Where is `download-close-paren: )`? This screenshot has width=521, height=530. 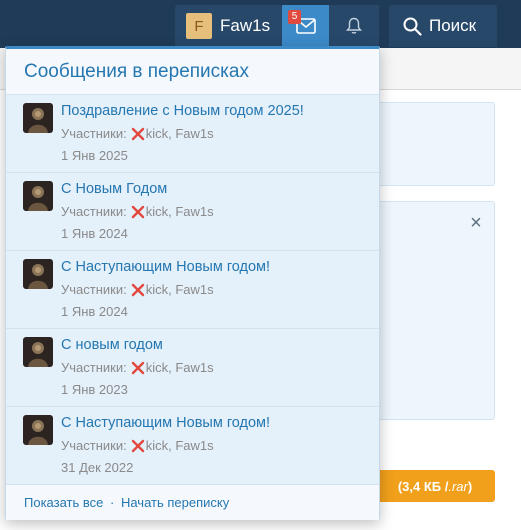
download-close-paren: ) is located at coordinates (470, 486).